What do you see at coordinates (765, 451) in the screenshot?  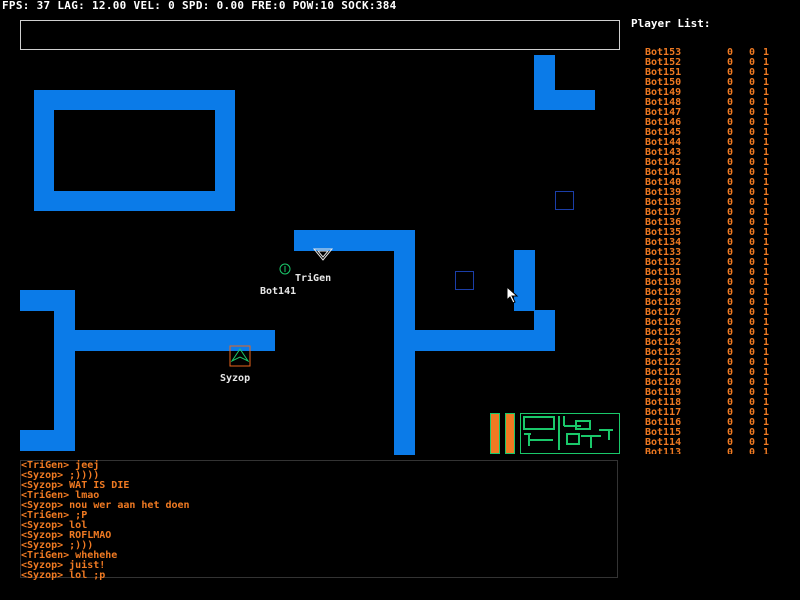 I see `player-score: 1` at bounding box center [765, 451].